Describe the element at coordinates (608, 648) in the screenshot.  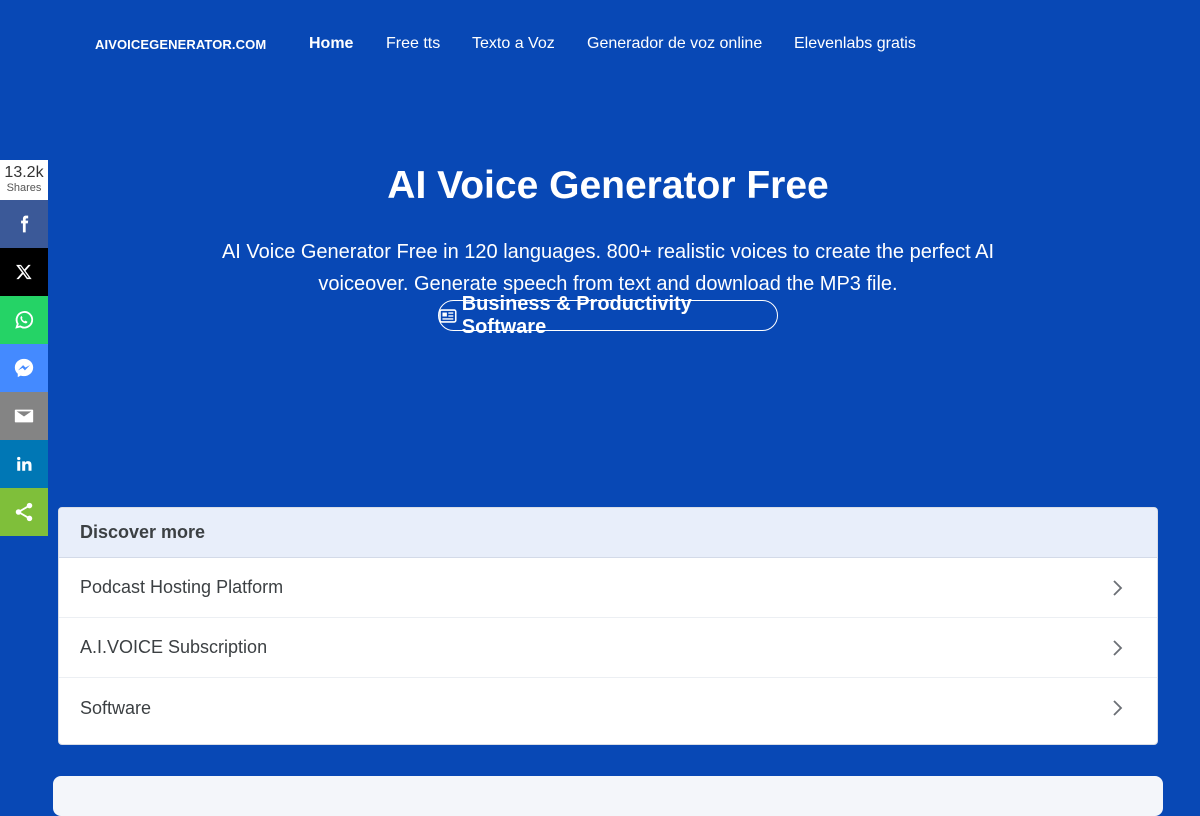
I see `discover-item-aivoice-subscription: A.I.VOICE Subscription` at that location.